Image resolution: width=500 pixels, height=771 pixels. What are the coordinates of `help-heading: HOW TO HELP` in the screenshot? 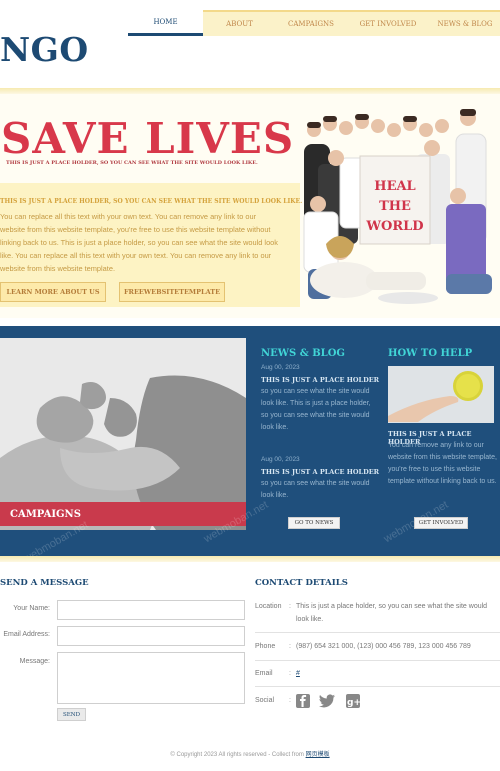 It's located at (430, 353).